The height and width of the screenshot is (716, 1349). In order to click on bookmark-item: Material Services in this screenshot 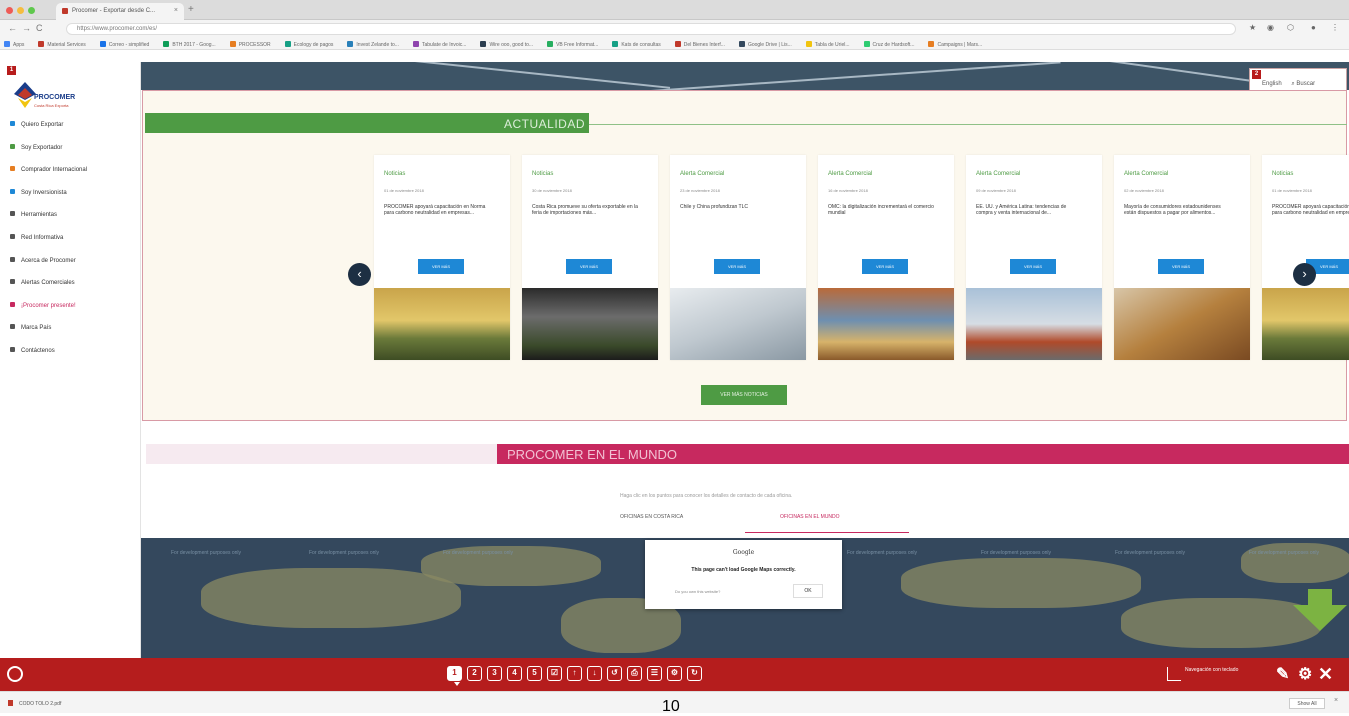, I will do `click(62, 44)`.